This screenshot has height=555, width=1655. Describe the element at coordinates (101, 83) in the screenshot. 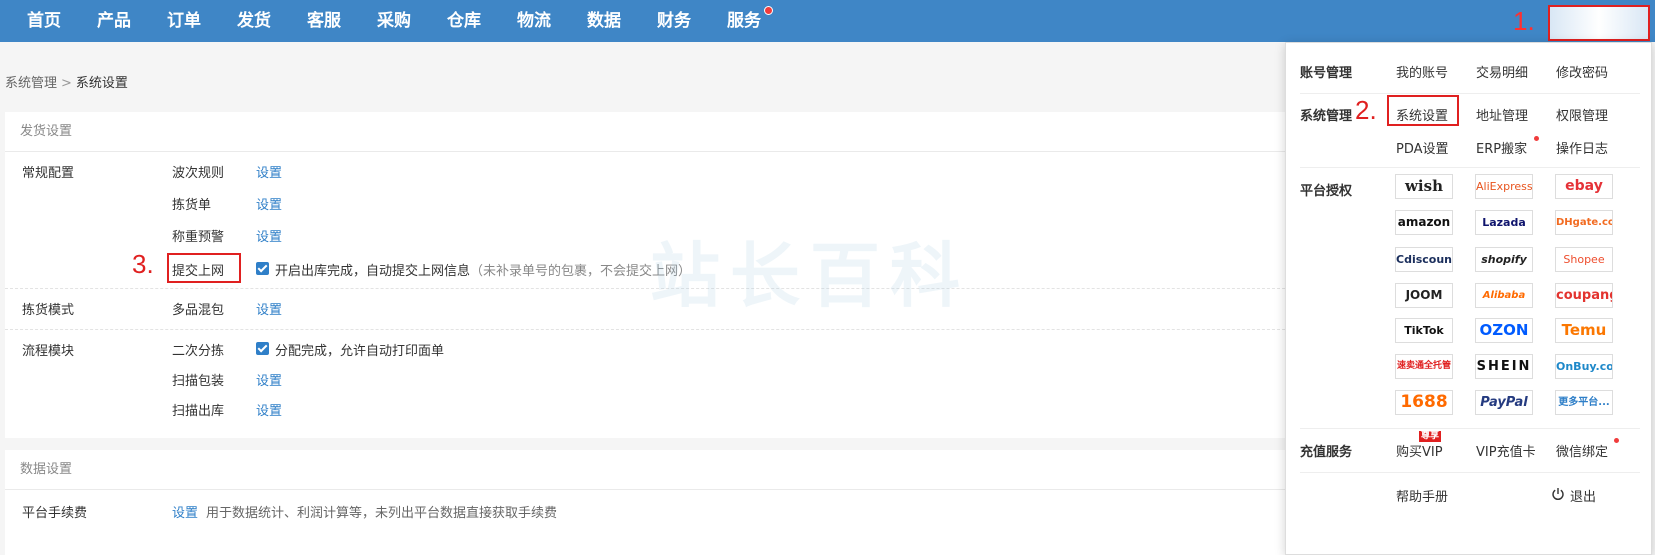

I see `breadcrumb-current: 系统设置` at that location.